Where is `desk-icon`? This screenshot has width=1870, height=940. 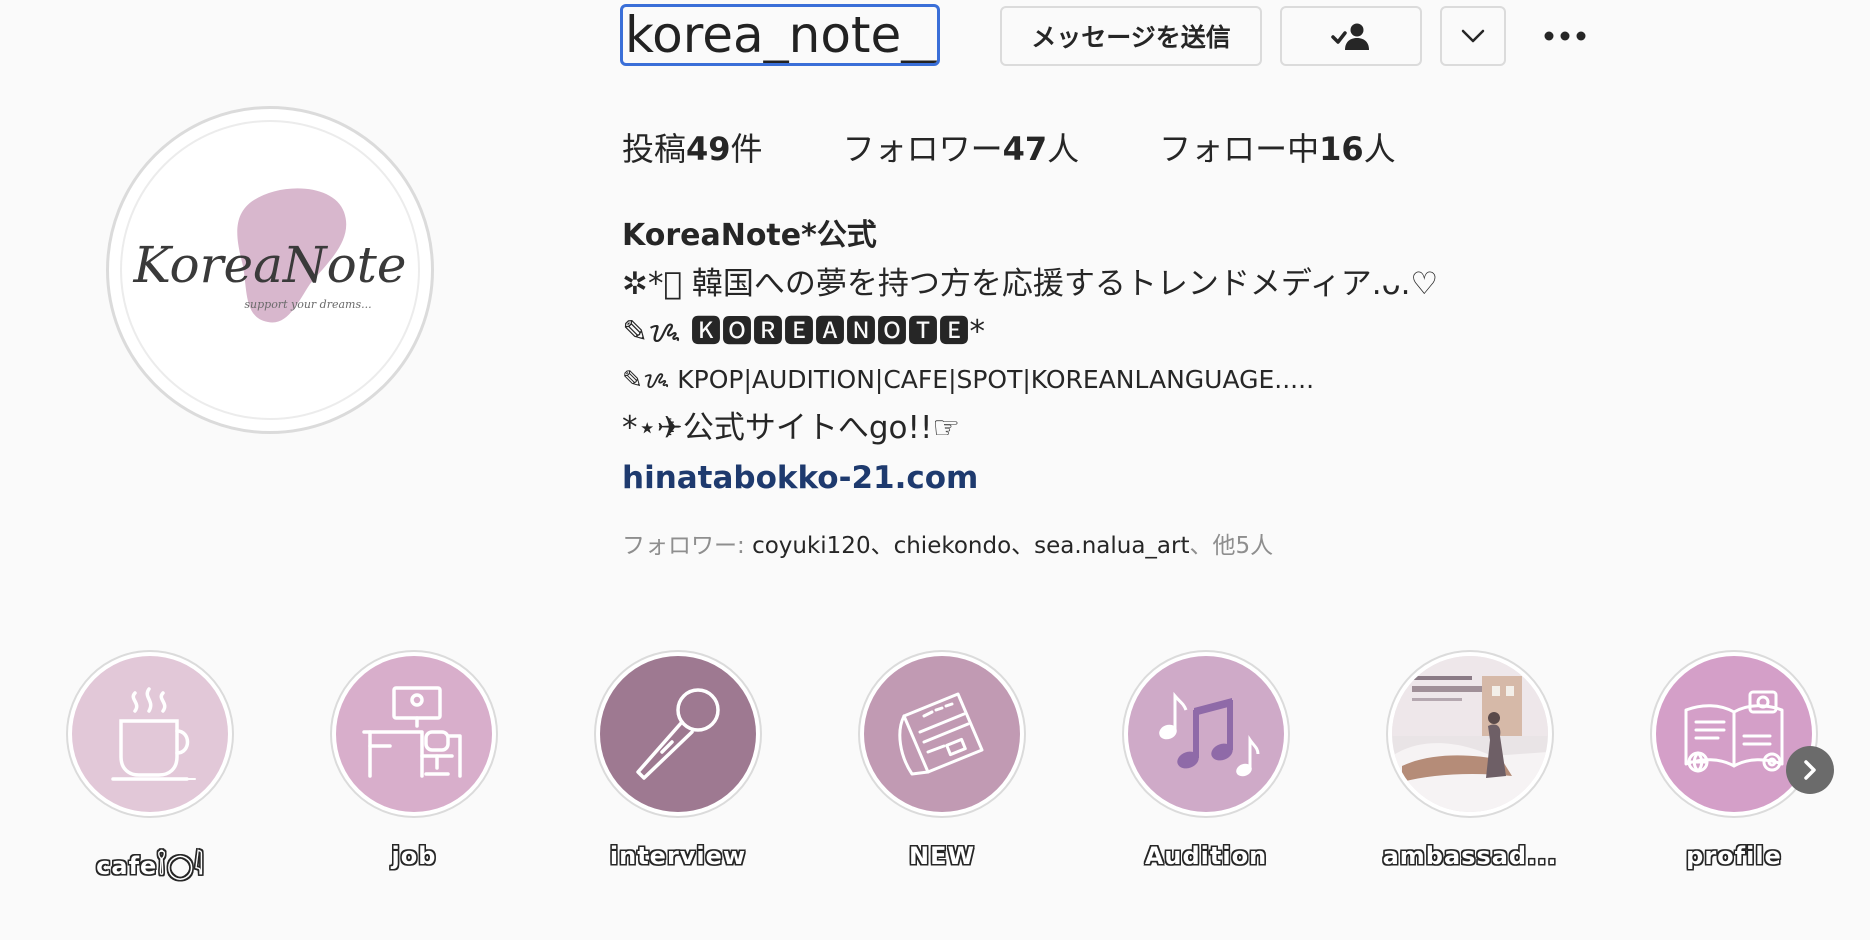 desk-icon is located at coordinates (412, 732).